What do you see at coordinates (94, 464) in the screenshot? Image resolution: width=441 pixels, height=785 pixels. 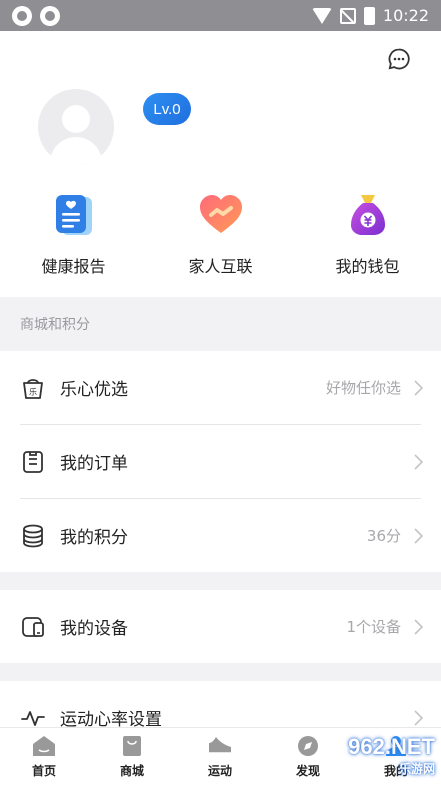 I see `menu-item-label: 我的订单` at bounding box center [94, 464].